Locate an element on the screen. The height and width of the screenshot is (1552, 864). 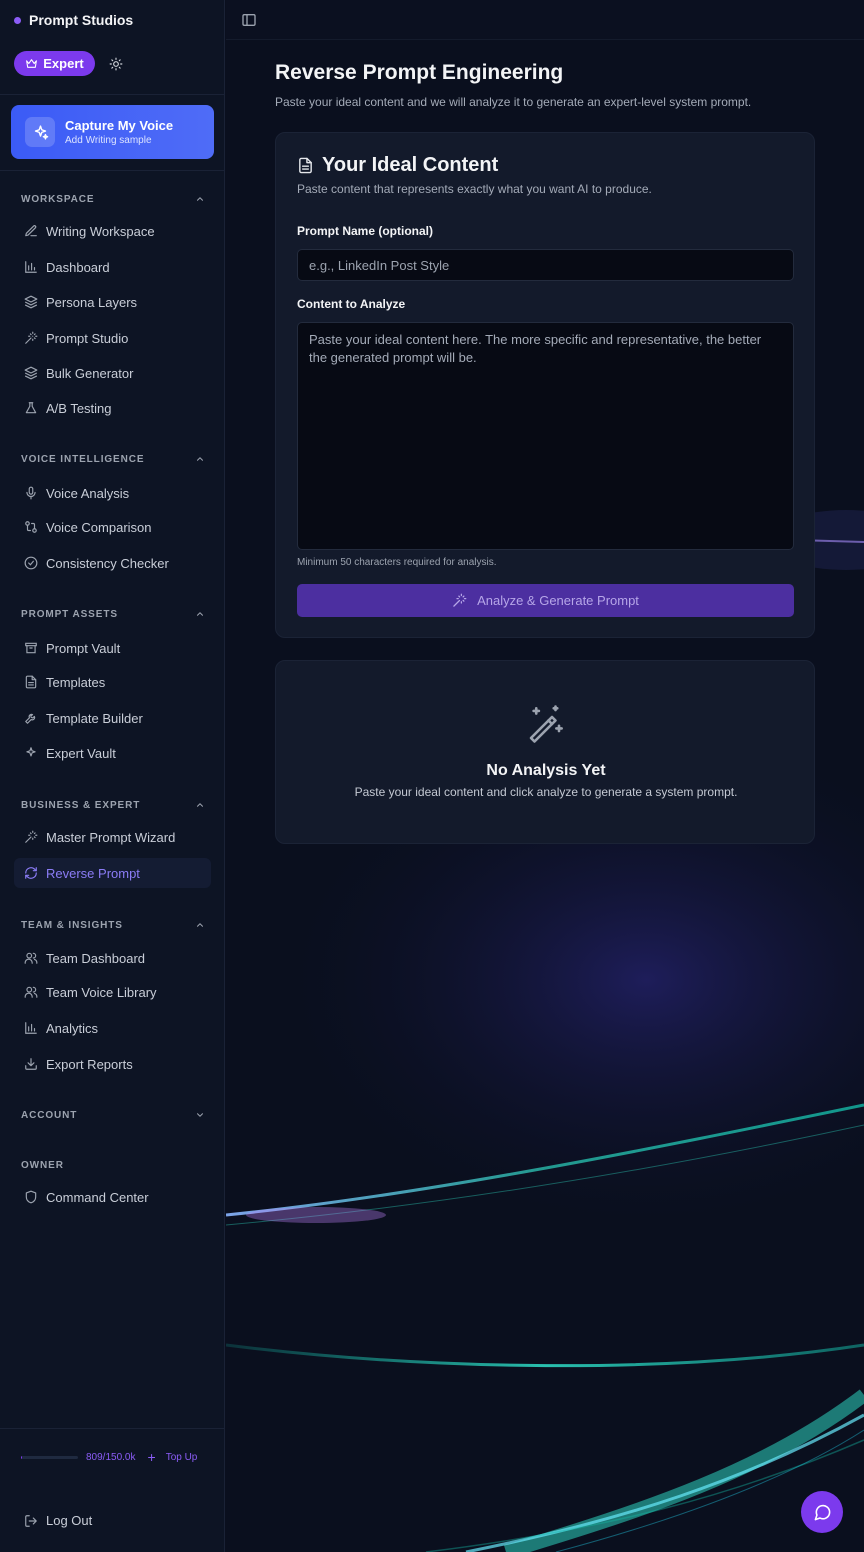
capture-text: Capture My Voice Add Writing sample is located at coordinates (119, 132).